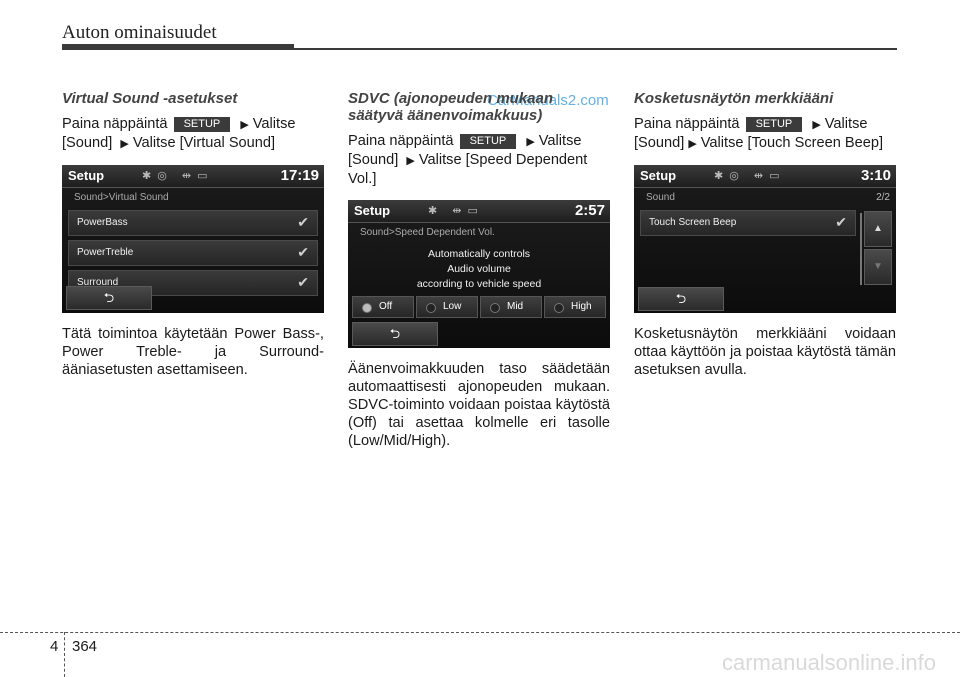 This screenshot has width=960, height=677. What do you see at coordinates (178, 47) in the screenshot?
I see `header-bar` at bounding box center [178, 47].